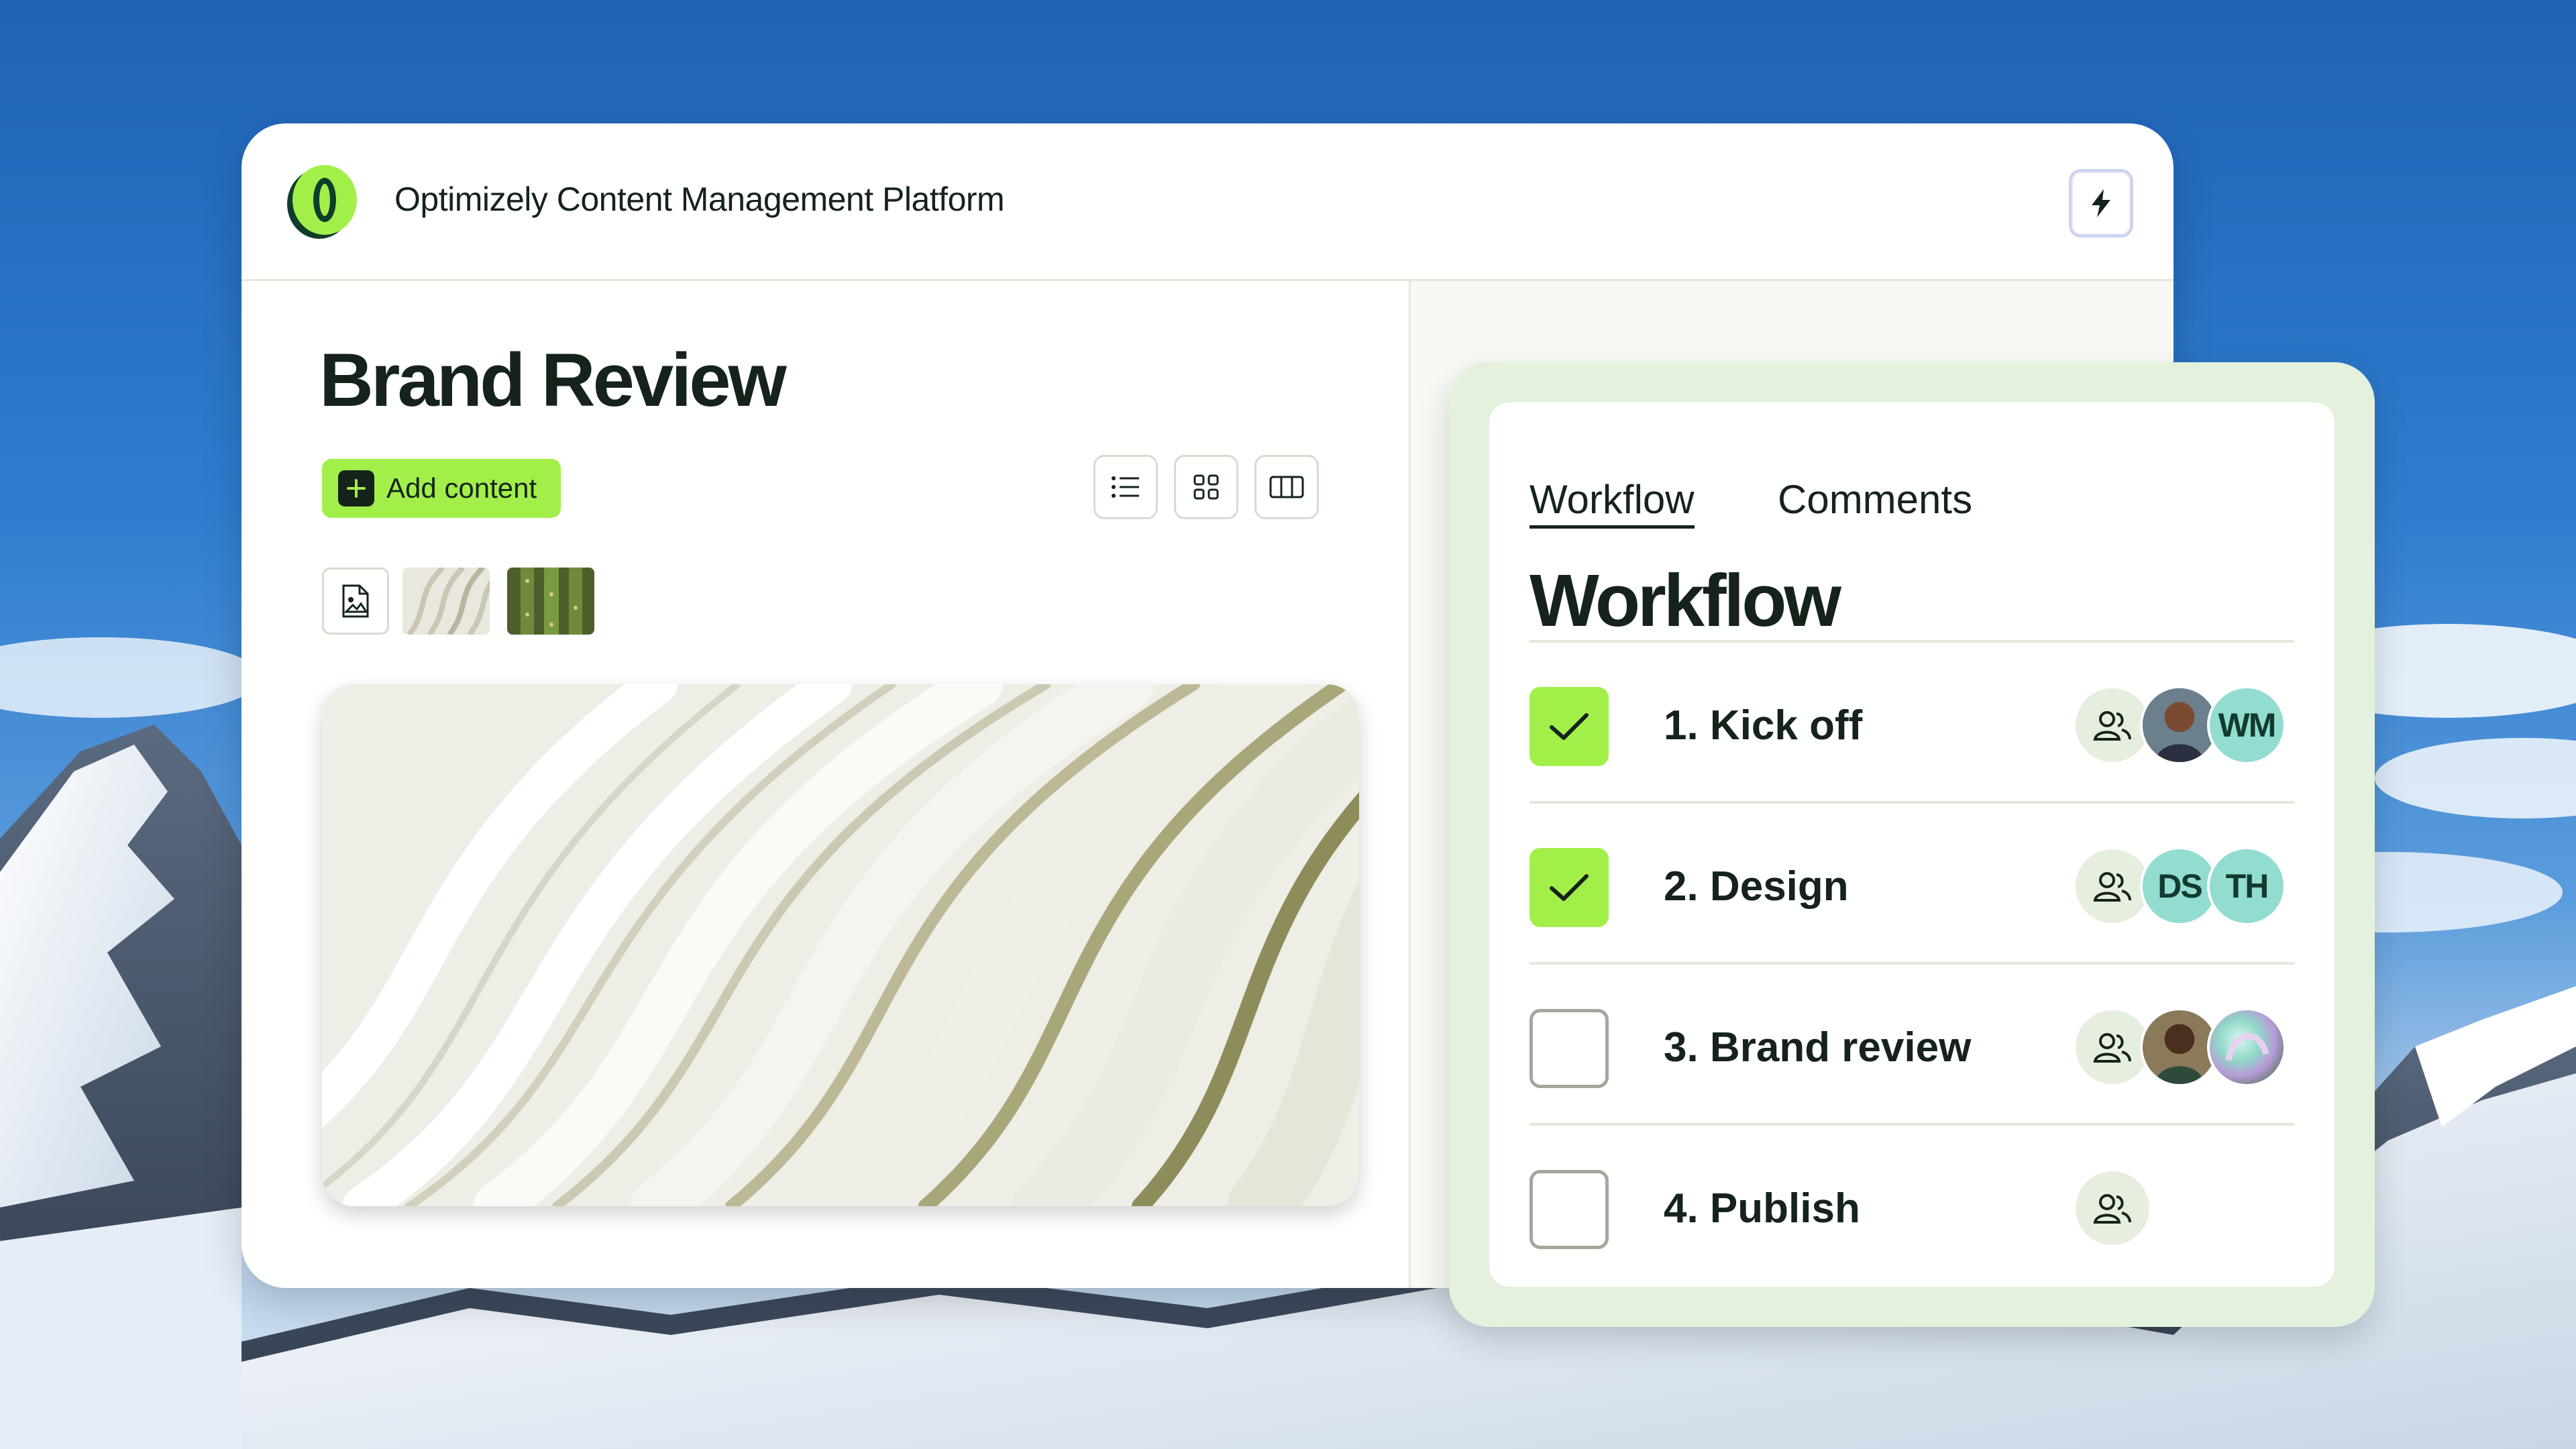 The width and height of the screenshot is (2576, 1449). I want to click on quick-action-button, so click(2101, 203).